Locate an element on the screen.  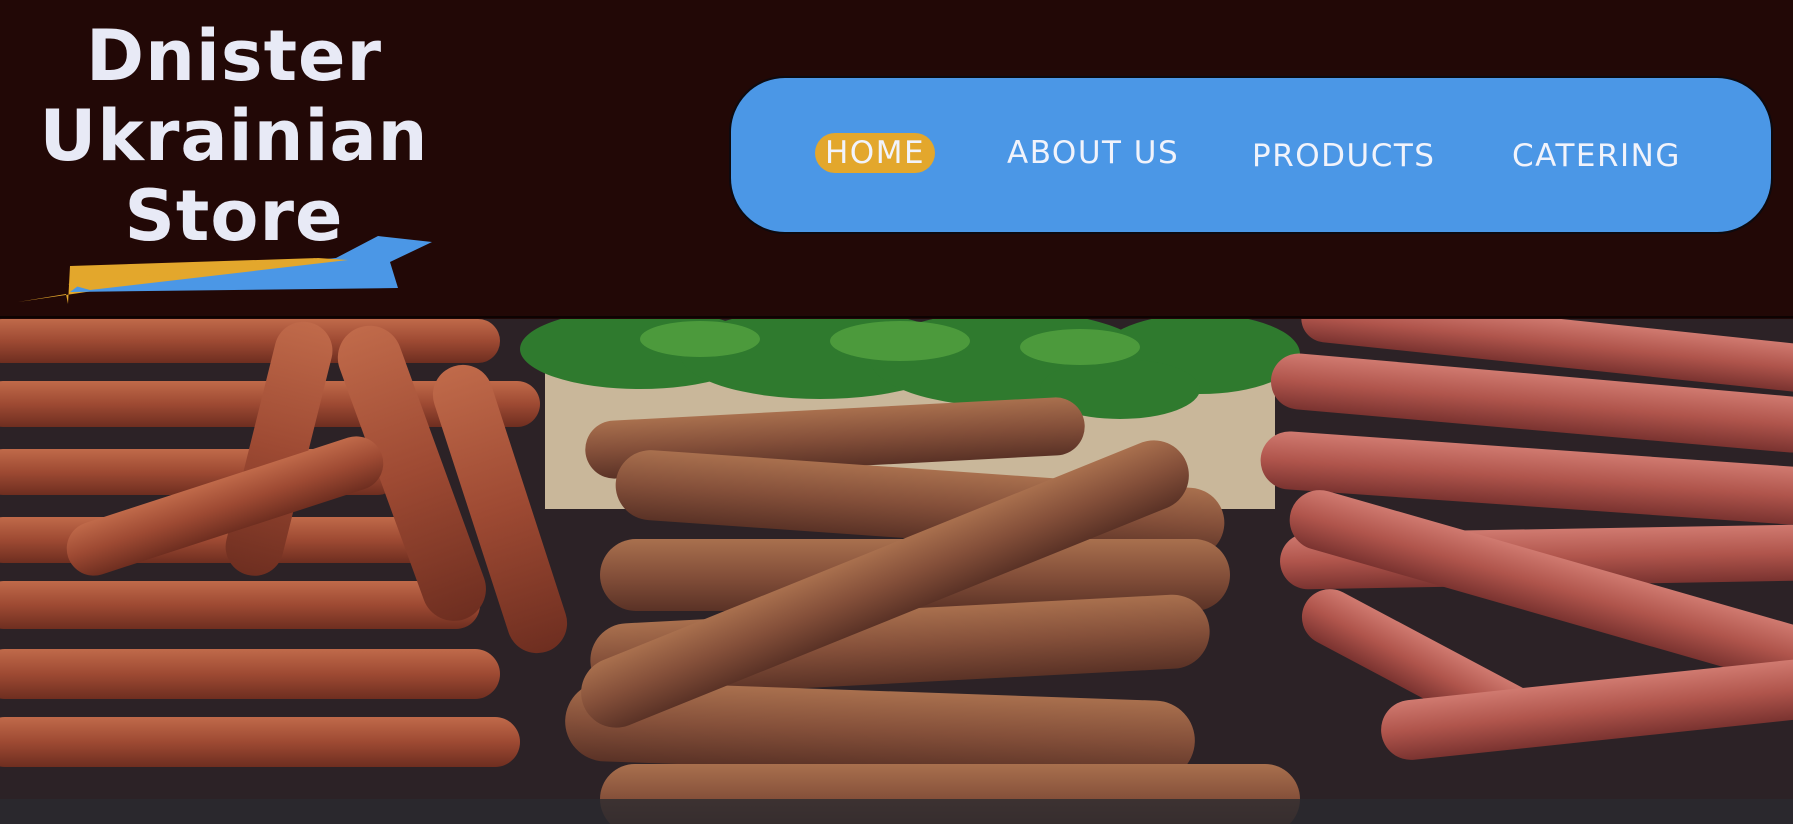
nav-products: PRODUCTS is located at coordinates (1343, 156).